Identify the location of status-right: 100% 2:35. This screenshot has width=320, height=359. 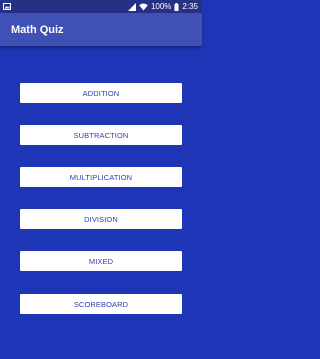
(162, 6).